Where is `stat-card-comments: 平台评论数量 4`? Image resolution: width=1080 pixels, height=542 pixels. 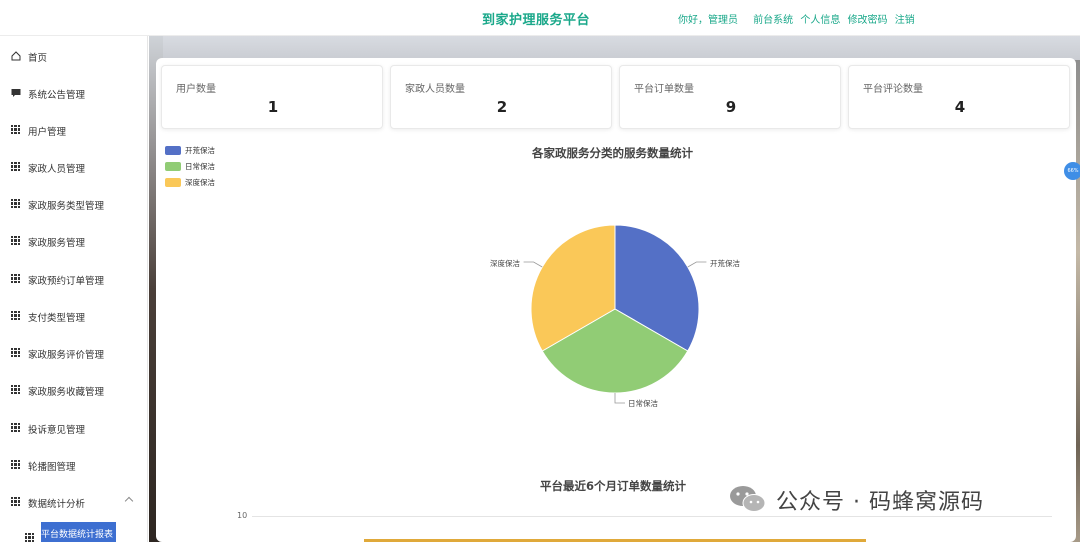 stat-card-comments: 平台评论数量 4 is located at coordinates (959, 97).